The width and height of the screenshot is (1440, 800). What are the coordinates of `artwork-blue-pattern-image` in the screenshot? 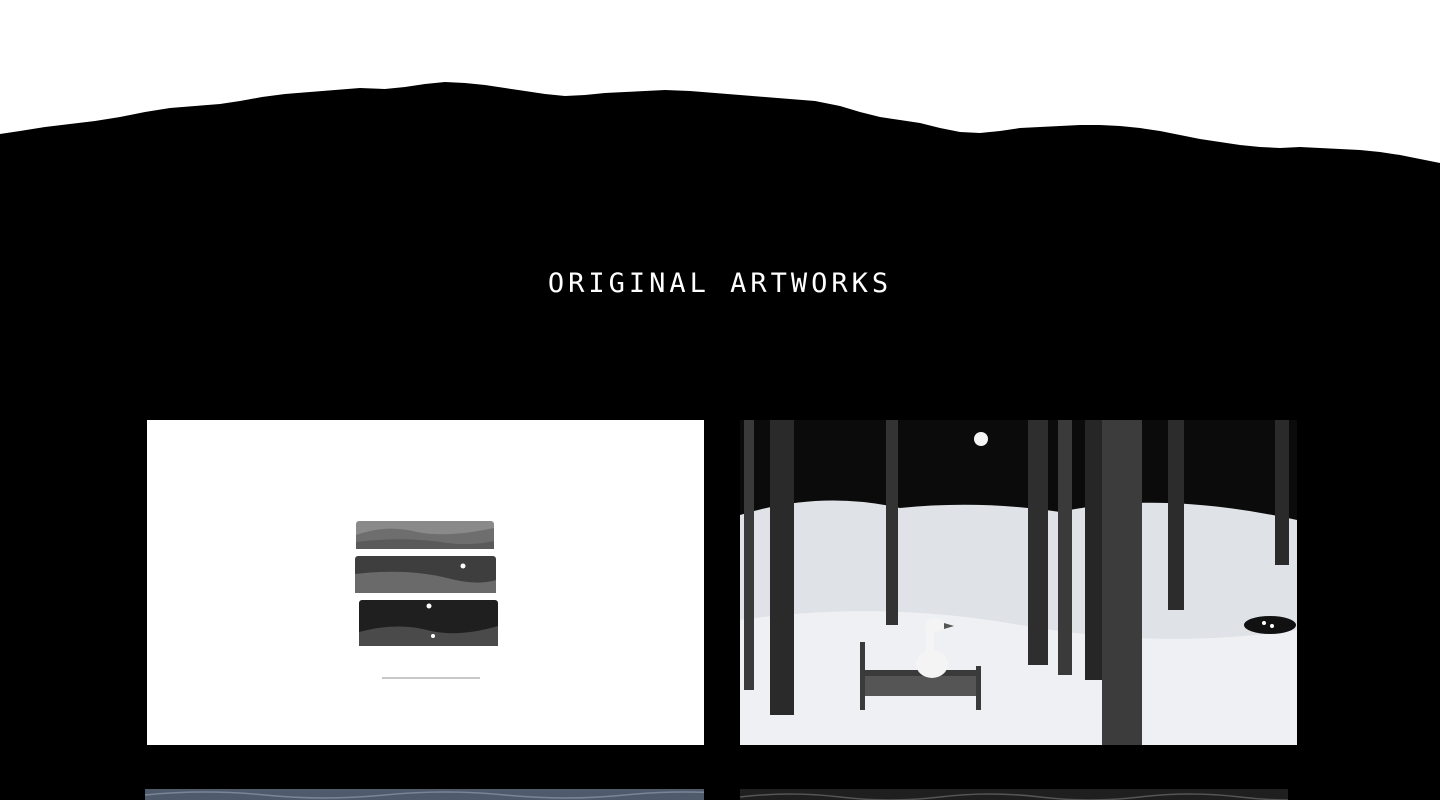 It's located at (424, 794).